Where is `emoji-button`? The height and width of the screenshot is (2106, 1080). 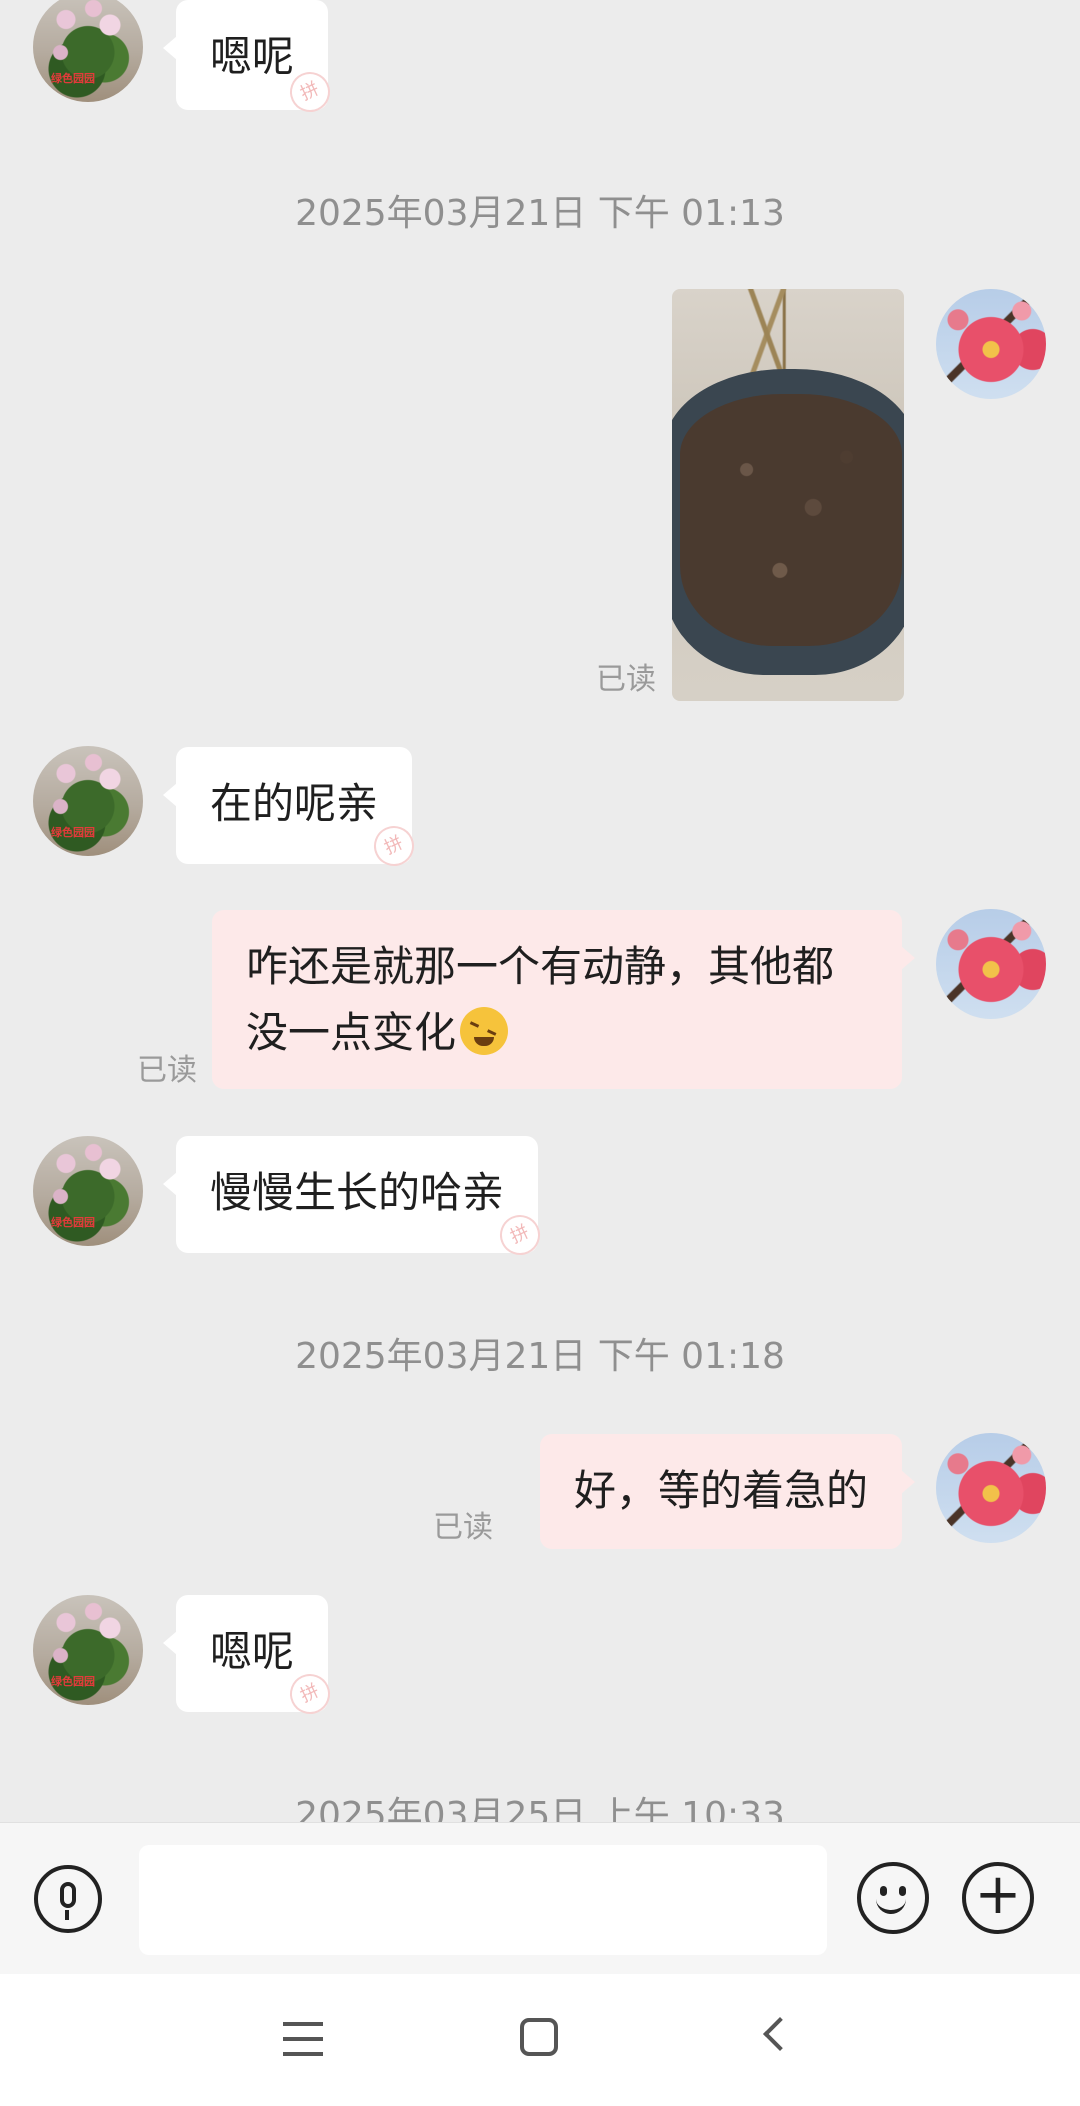
emoji-button is located at coordinates (893, 1898).